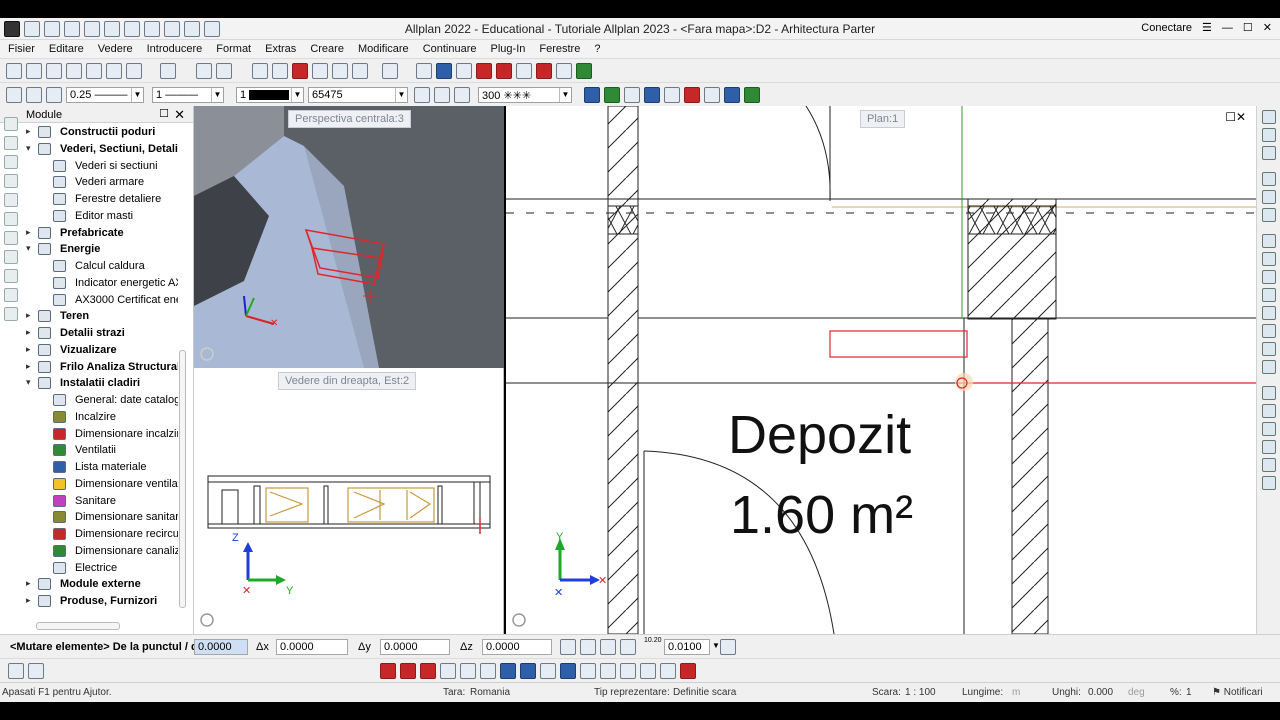 The width and height of the screenshot is (1280, 720). What do you see at coordinates (358, 95) in the screenshot?
I see `layer-select: 65475 ▼` at bounding box center [358, 95].